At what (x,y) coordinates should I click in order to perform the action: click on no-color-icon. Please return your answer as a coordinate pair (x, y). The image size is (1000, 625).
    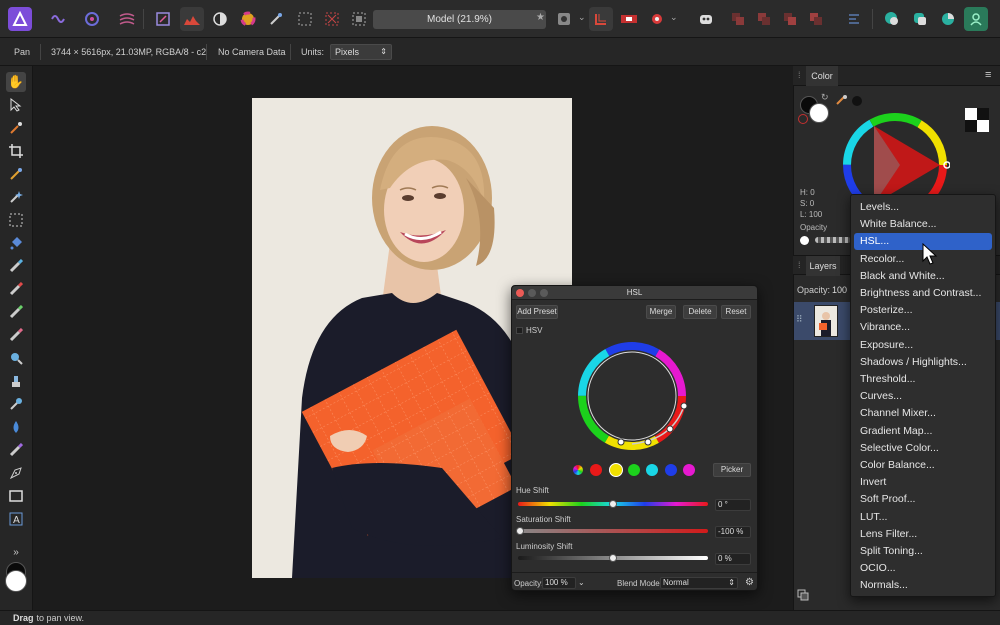
    Looking at the image, I should click on (803, 119).